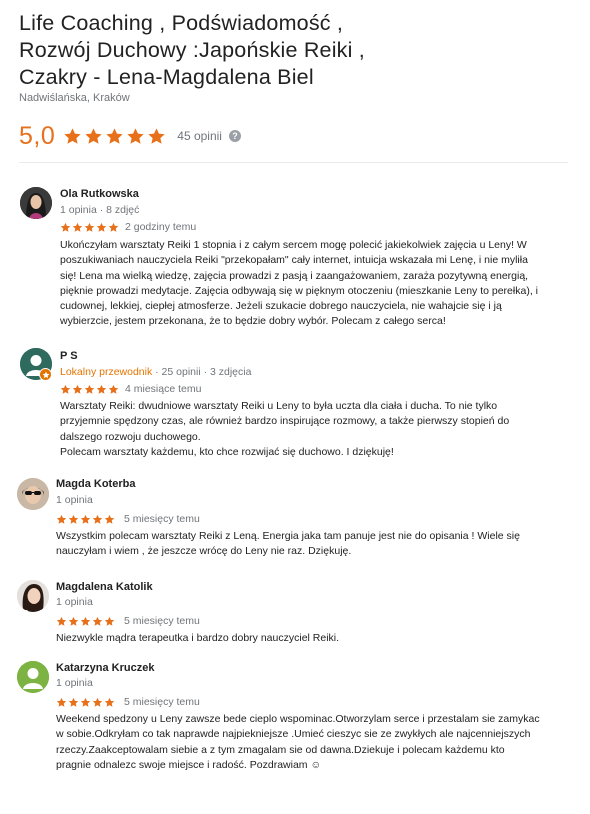 Image resolution: width=590 pixels, height=814 pixels. I want to click on place-address: Nadwiślańska, Kraków, so click(74, 98).